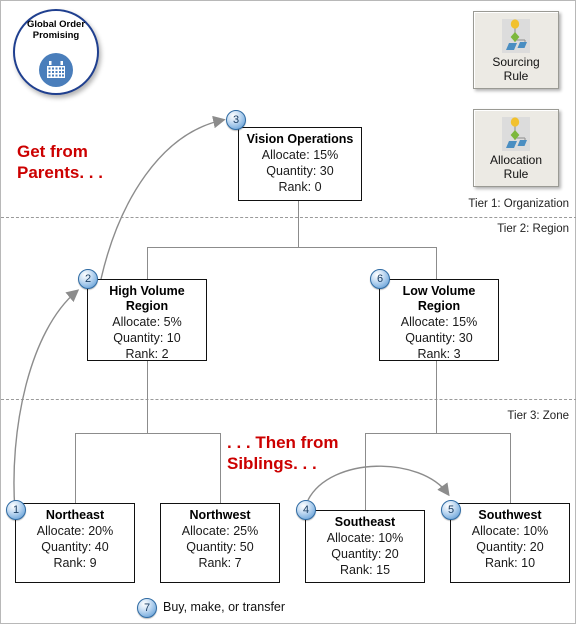  What do you see at coordinates (75, 531) in the screenshot?
I see `node-allocate: Allocate: 20%` at bounding box center [75, 531].